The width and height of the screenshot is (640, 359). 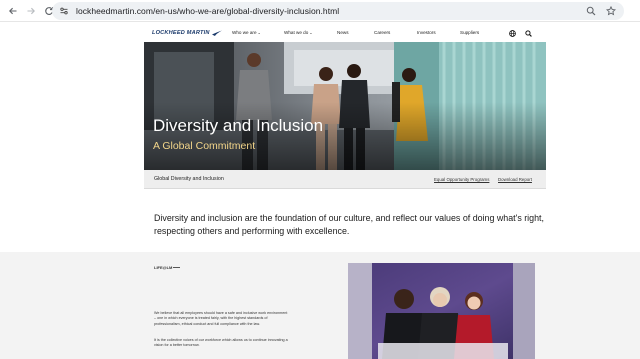 What do you see at coordinates (382, 32) in the screenshot?
I see `menu-careers: Careers` at bounding box center [382, 32].